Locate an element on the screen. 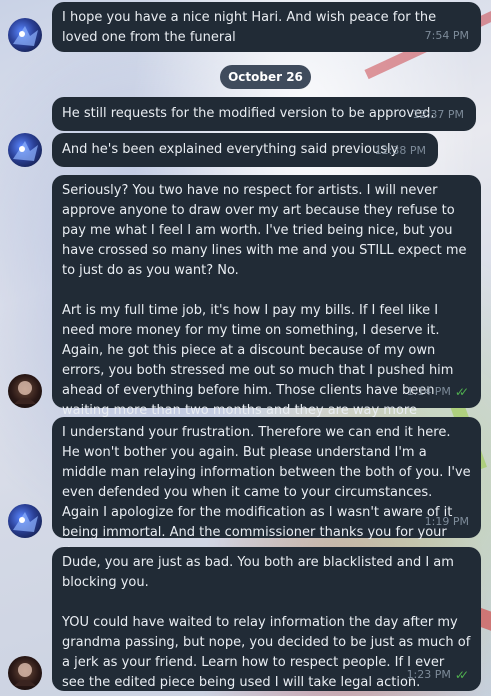 This screenshot has width=491, height=696. message-time: 1:19 PM is located at coordinates (446, 521).